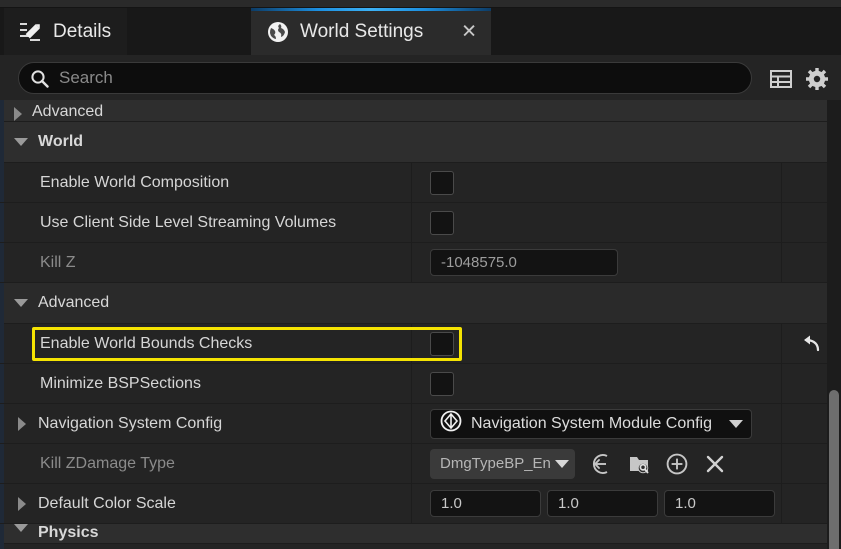 The width and height of the screenshot is (841, 549). I want to click on property-name-cell: Enable World Bounds Checks, so click(205, 343).